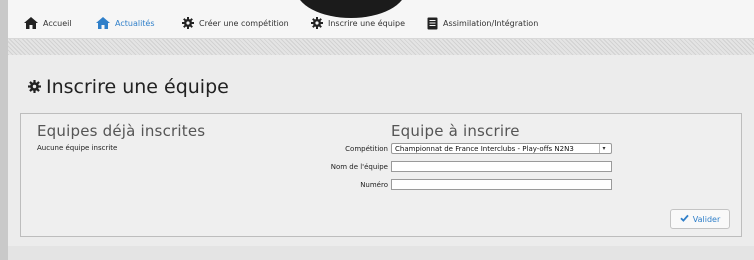 The height and width of the screenshot is (260, 754). Describe the element at coordinates (137, 87) in the screenshot. I see `page-title-text: Inscrire une équipe` at that location.